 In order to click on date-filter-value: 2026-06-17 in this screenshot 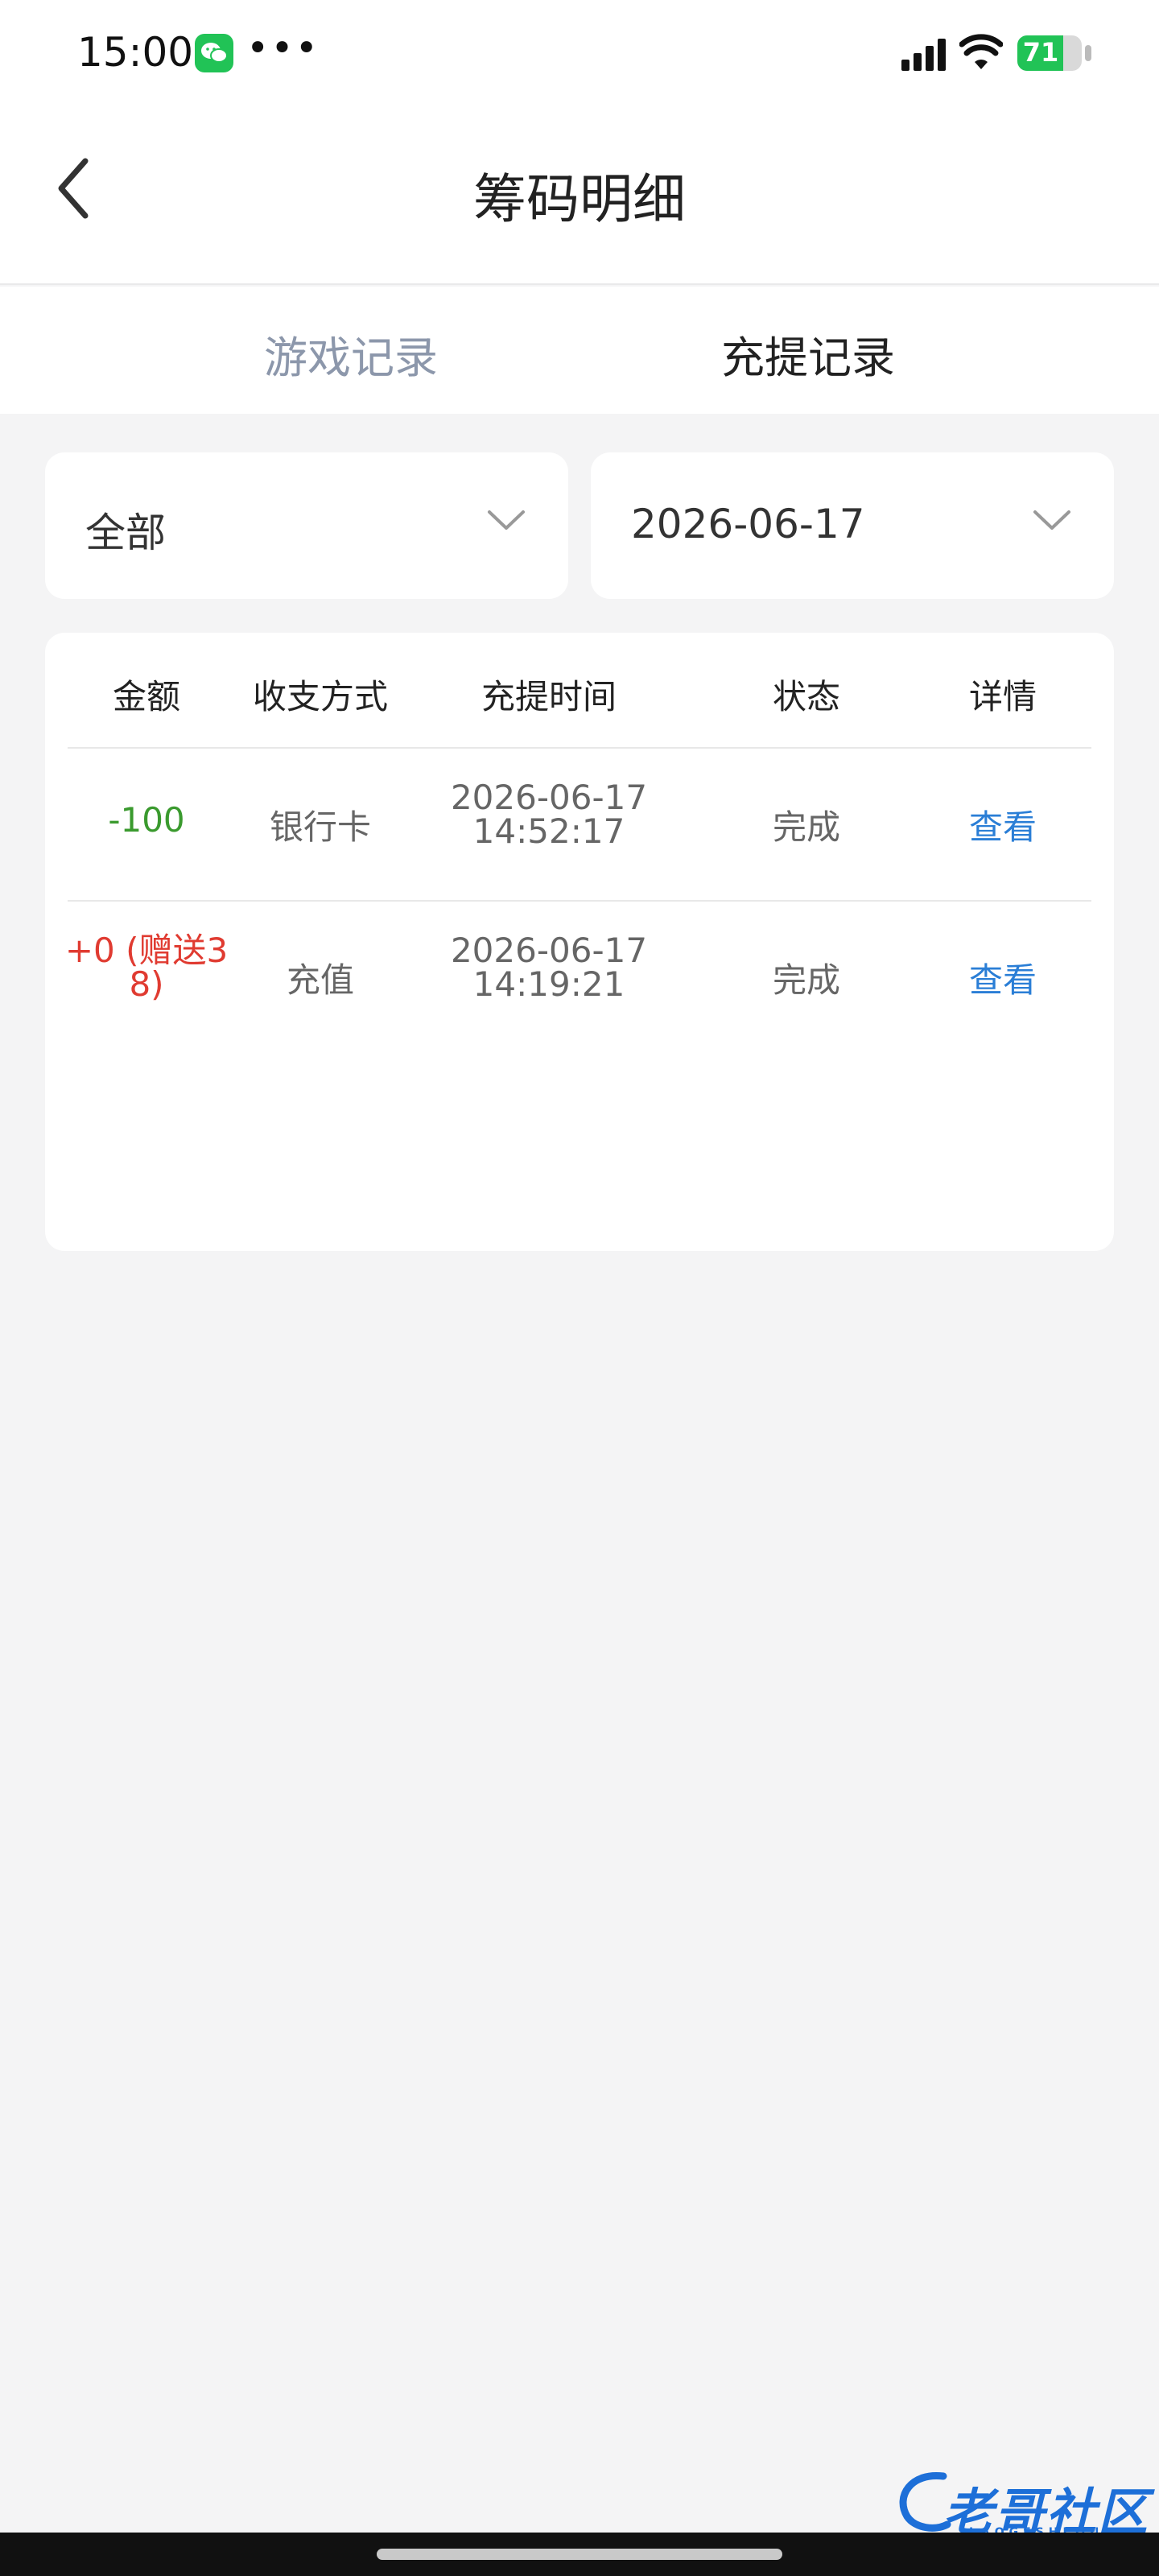, I will do `click(748, 524)`.